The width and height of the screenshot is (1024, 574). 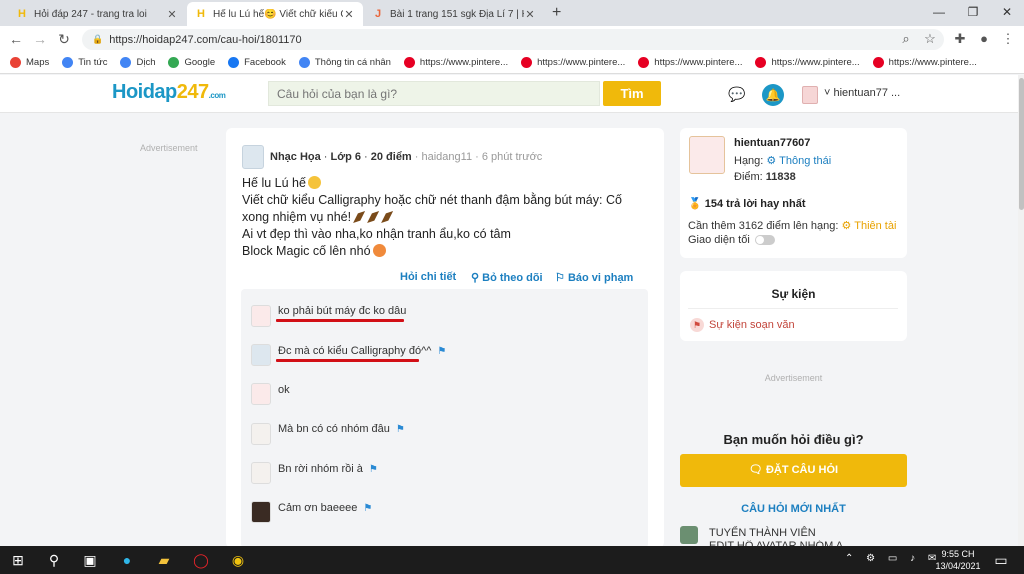 I want to click on facebook-icon, so click(x=234, y=62).